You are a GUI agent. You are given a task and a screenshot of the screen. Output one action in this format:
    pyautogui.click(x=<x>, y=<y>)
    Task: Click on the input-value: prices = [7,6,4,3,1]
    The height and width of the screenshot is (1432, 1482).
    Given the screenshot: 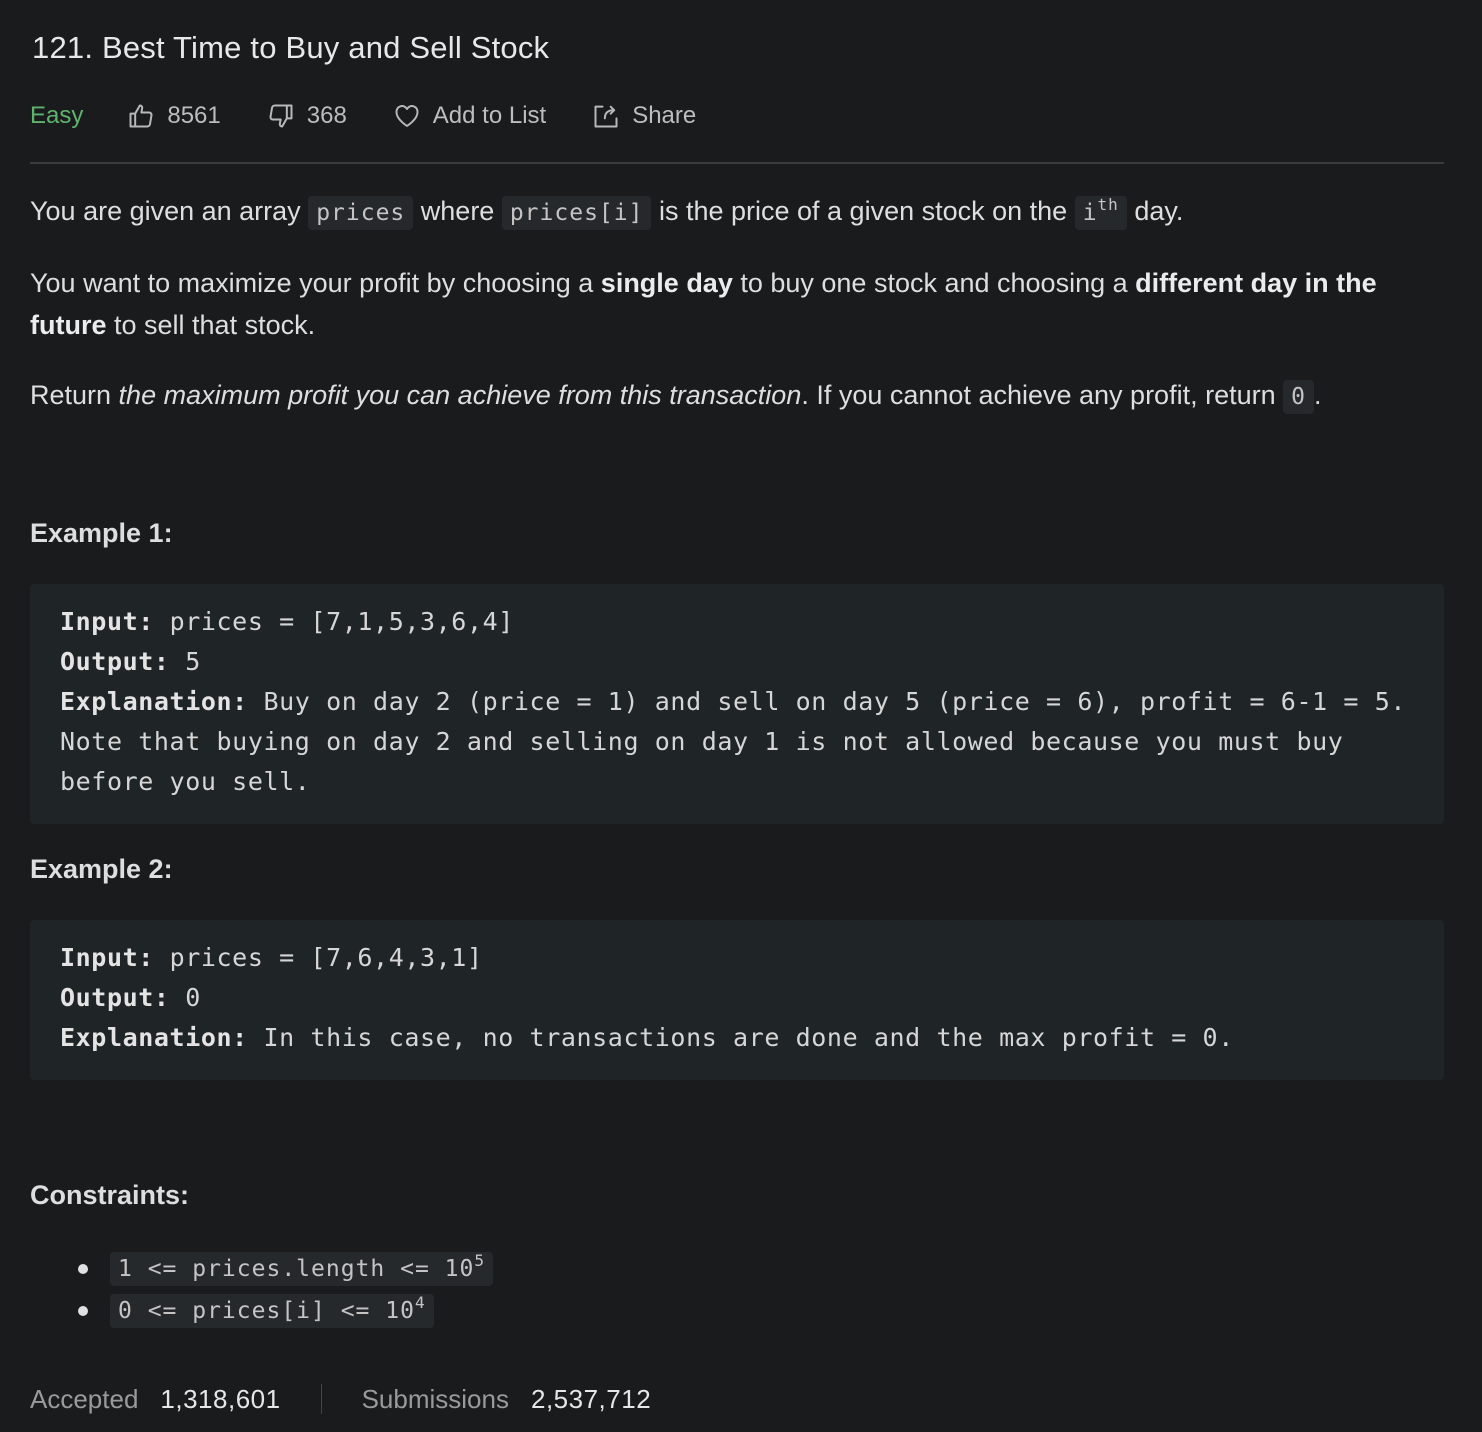 What is the action you would take?
    pyautogui.click(x=318, y=957)
    